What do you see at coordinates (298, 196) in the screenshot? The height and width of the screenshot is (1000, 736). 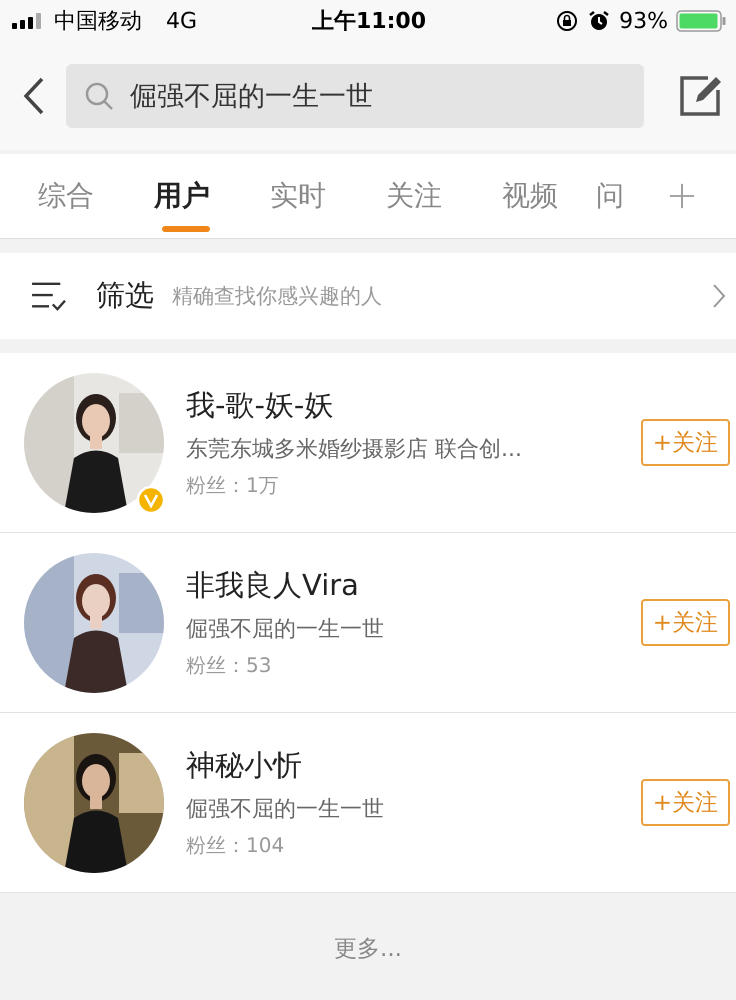 I see `tab: 实时` at bounding box center [298, 196].